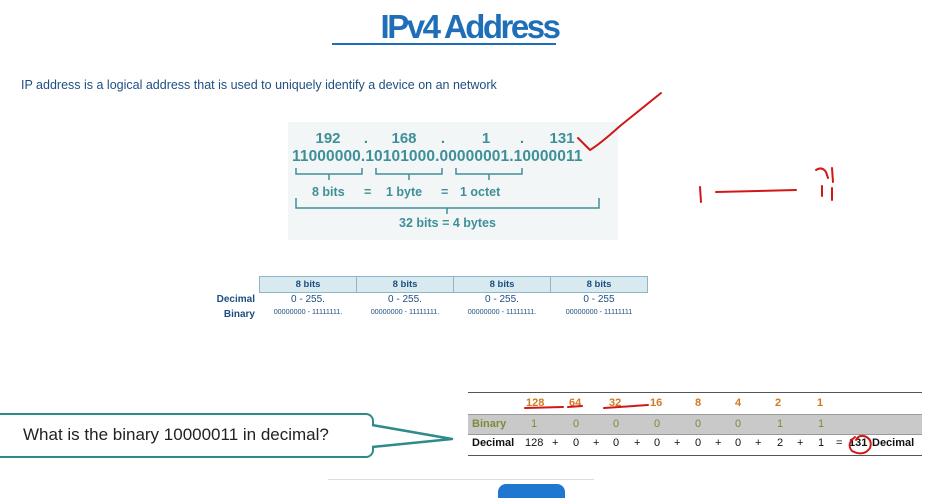 This screenshot has width=939, height=498. Describe the element at coordinates (860, 444) in the screenshot. I see `result-circle` at that location.